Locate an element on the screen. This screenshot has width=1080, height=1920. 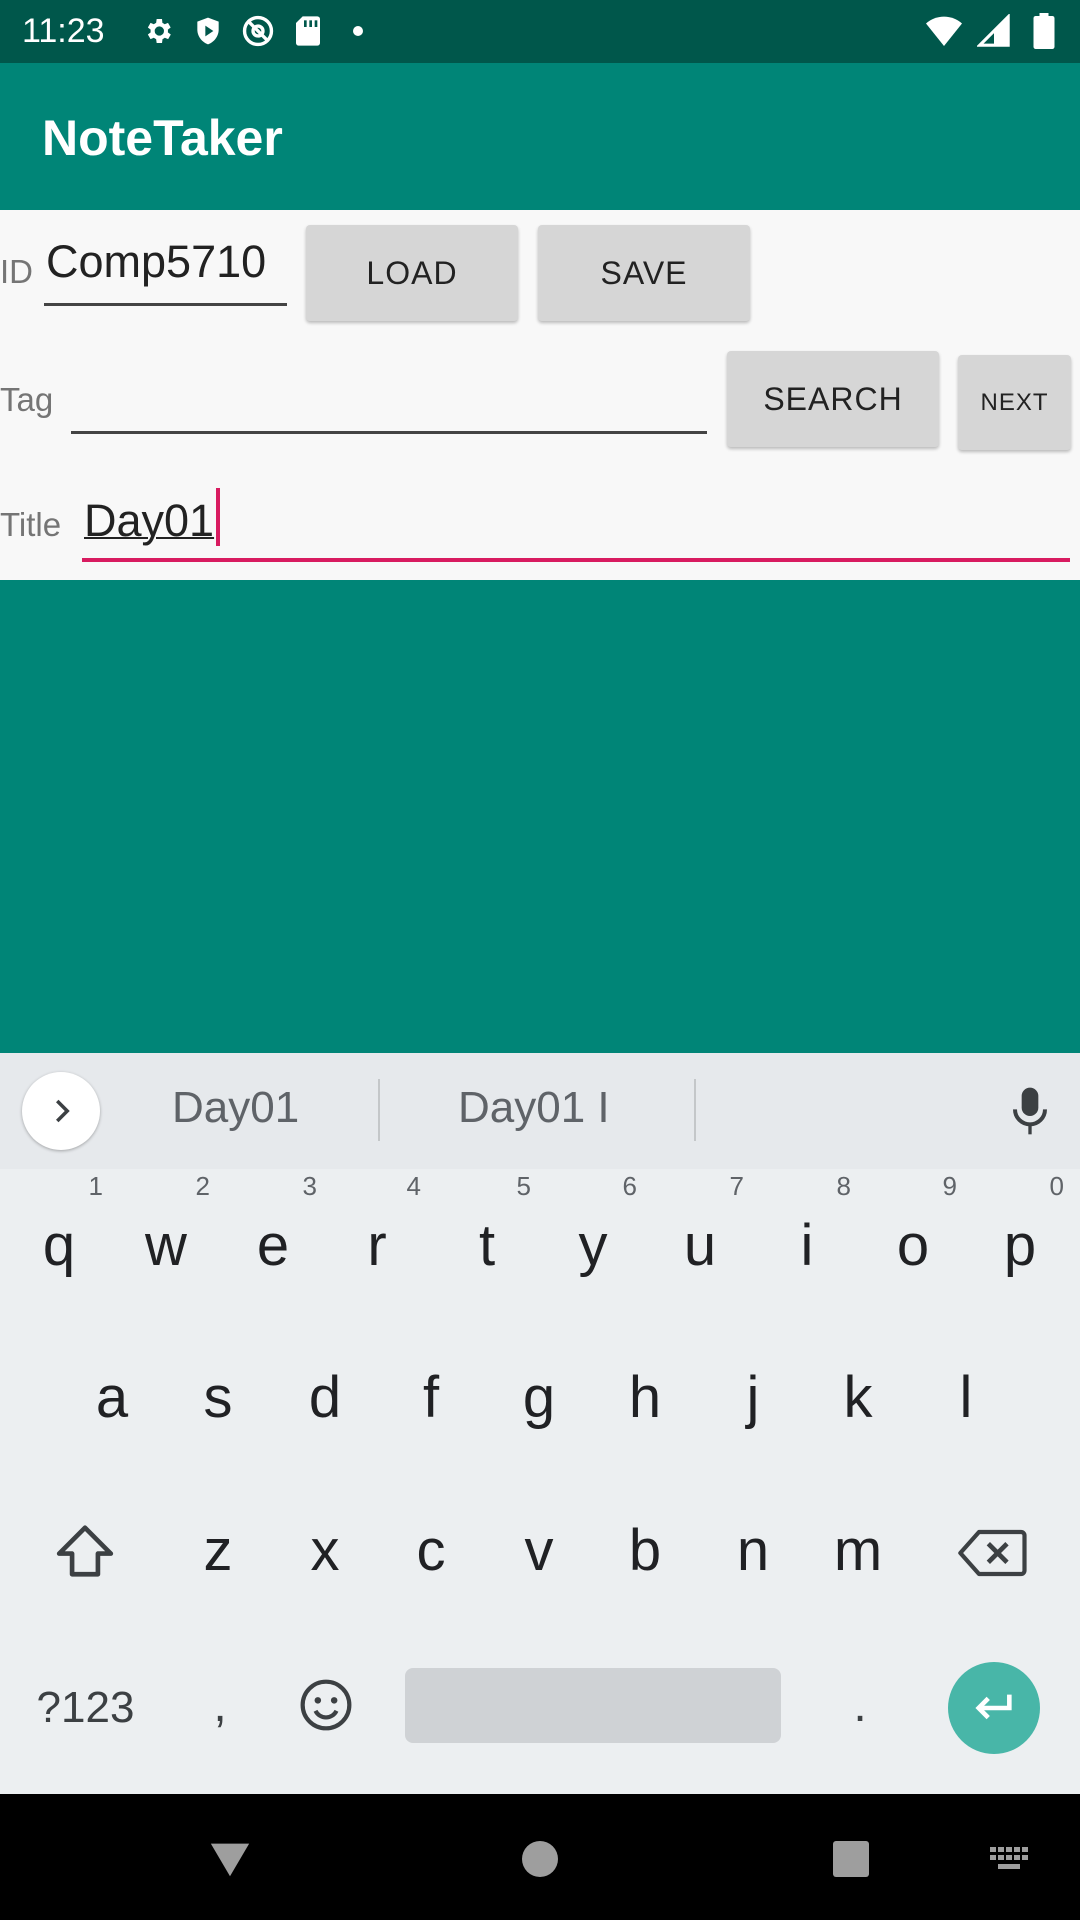
key-b: b is located at coordinates (645, 1551).